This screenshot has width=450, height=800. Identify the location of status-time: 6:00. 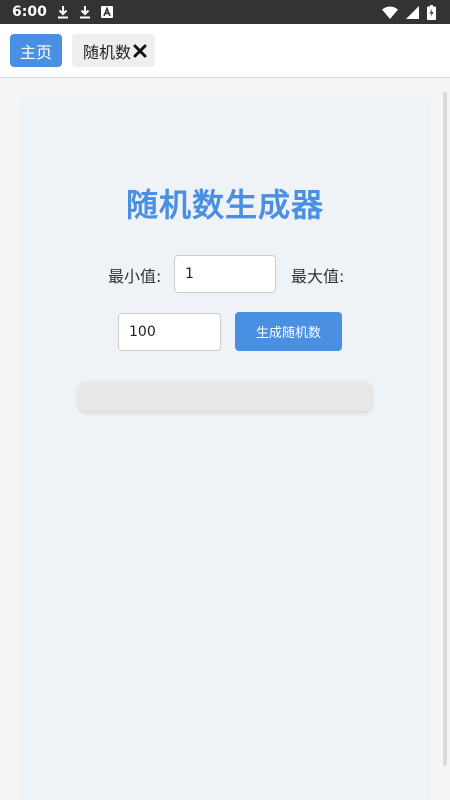
(29, 12).